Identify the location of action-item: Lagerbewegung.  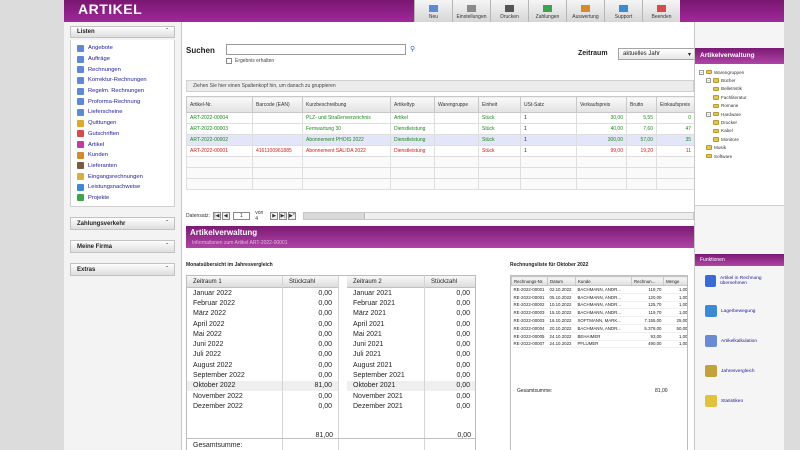
(739, 311).